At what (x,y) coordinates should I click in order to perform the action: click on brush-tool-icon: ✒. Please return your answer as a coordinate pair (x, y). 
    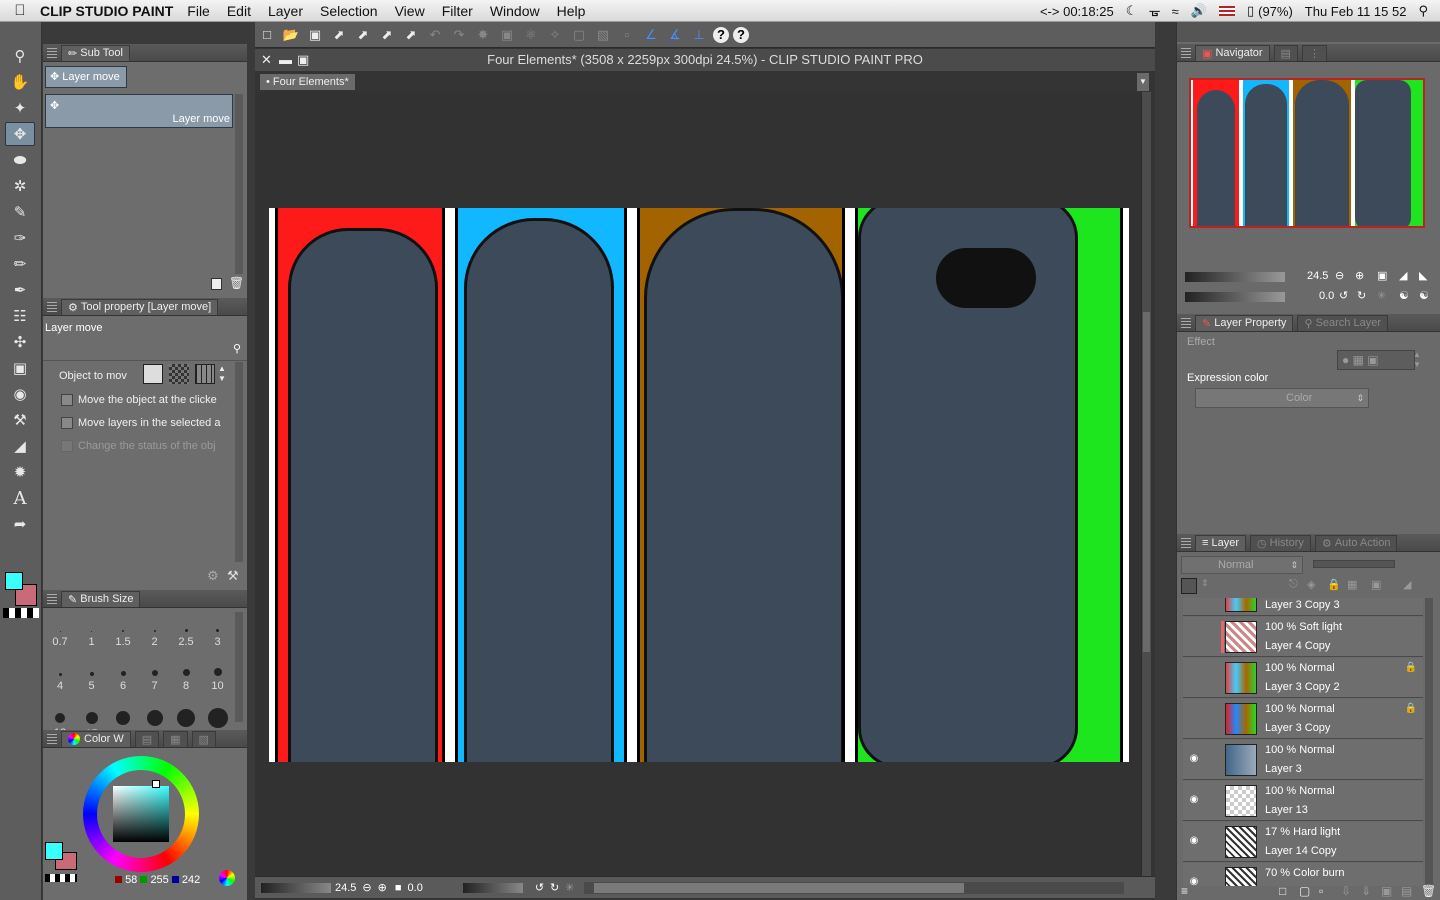
    Looking at the image, I should click on (20, 290).